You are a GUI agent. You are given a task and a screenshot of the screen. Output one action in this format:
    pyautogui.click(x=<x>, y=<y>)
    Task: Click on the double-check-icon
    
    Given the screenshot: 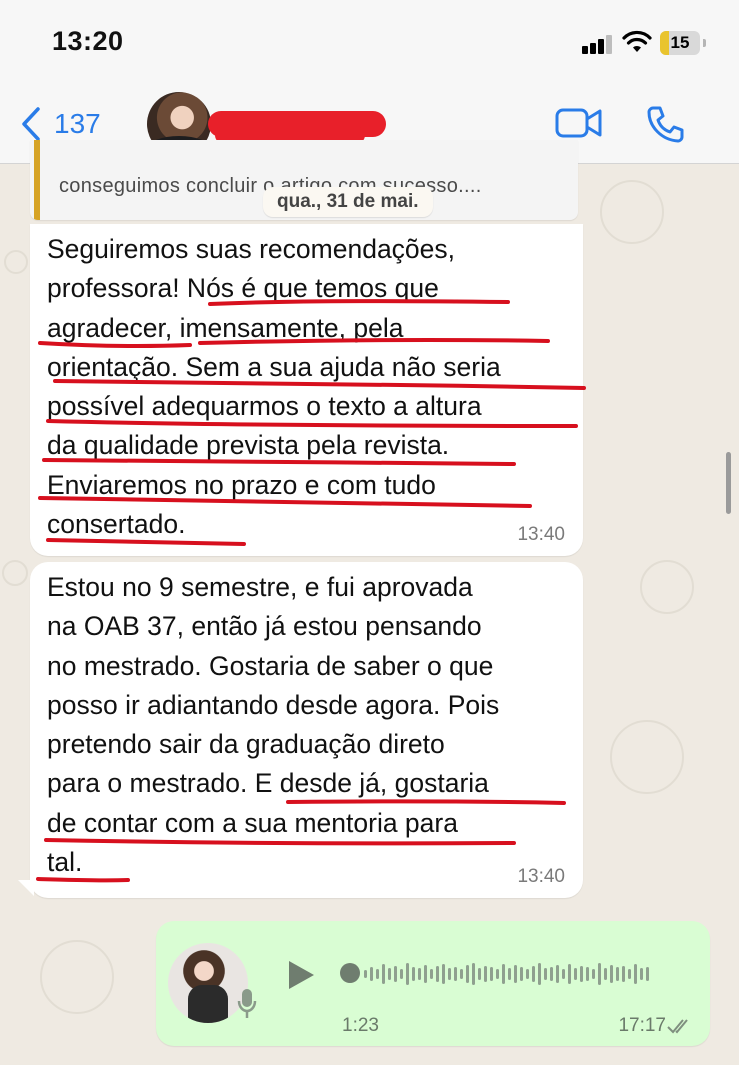 What is the action you would take?
    pyautogui.click(x=677, y=1026)
    